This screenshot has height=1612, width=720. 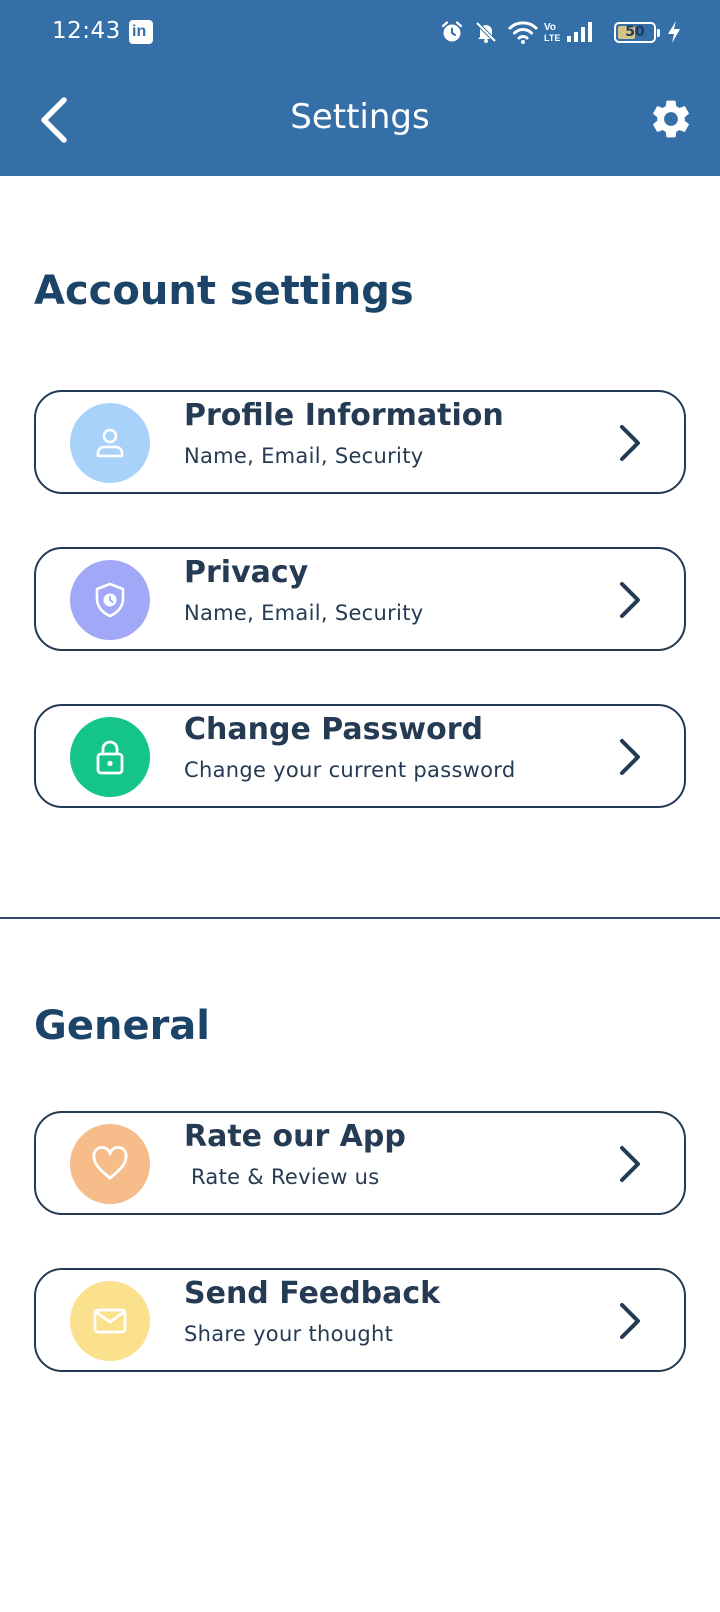 I want to click on app-header: 12:43 in Vo LTE 50 Settings, so click(x=360, y=88).